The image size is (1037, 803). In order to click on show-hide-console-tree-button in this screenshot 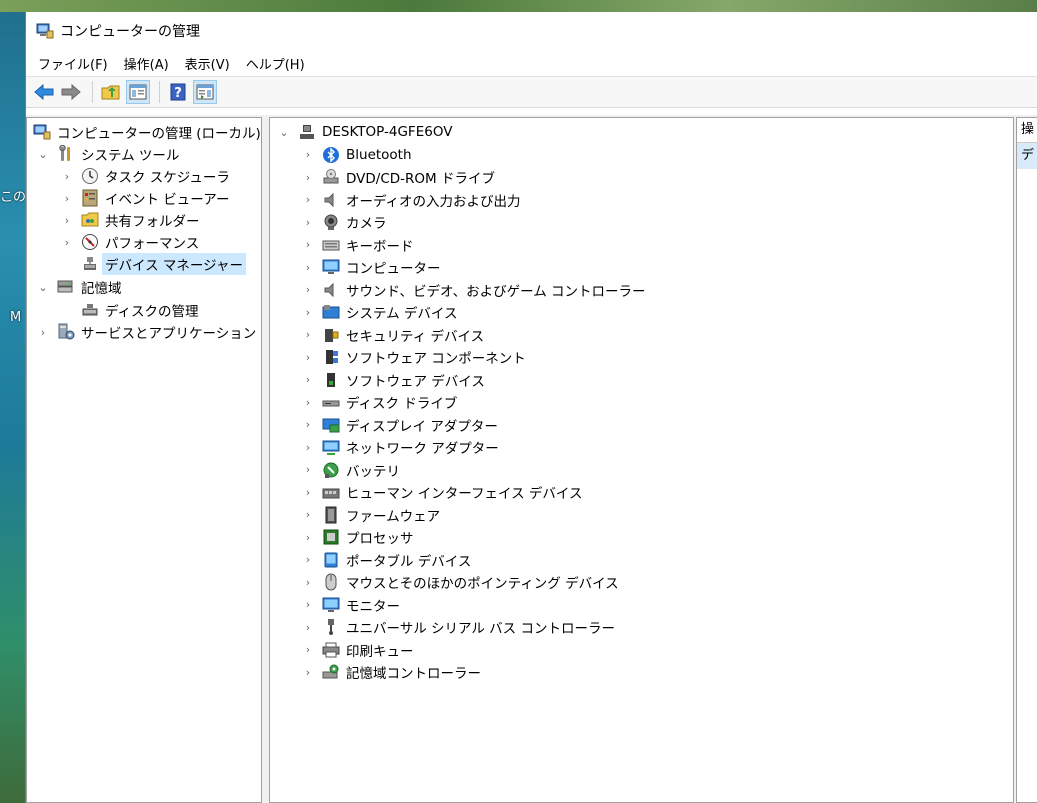, I will do `click(138, 92)`.